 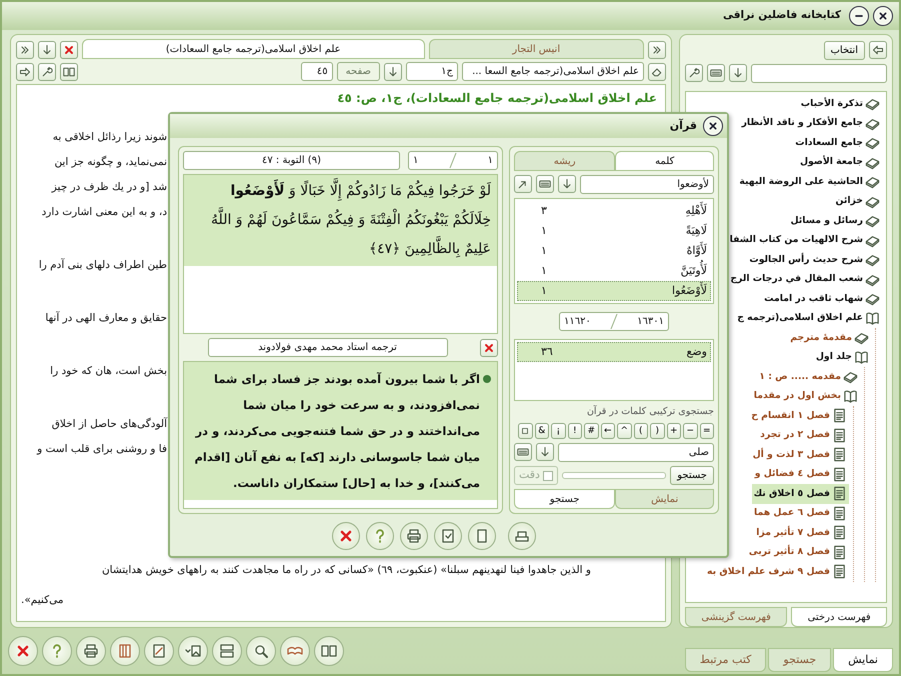 I want to click on operator-button: ¡, so click(x=558, y=431).